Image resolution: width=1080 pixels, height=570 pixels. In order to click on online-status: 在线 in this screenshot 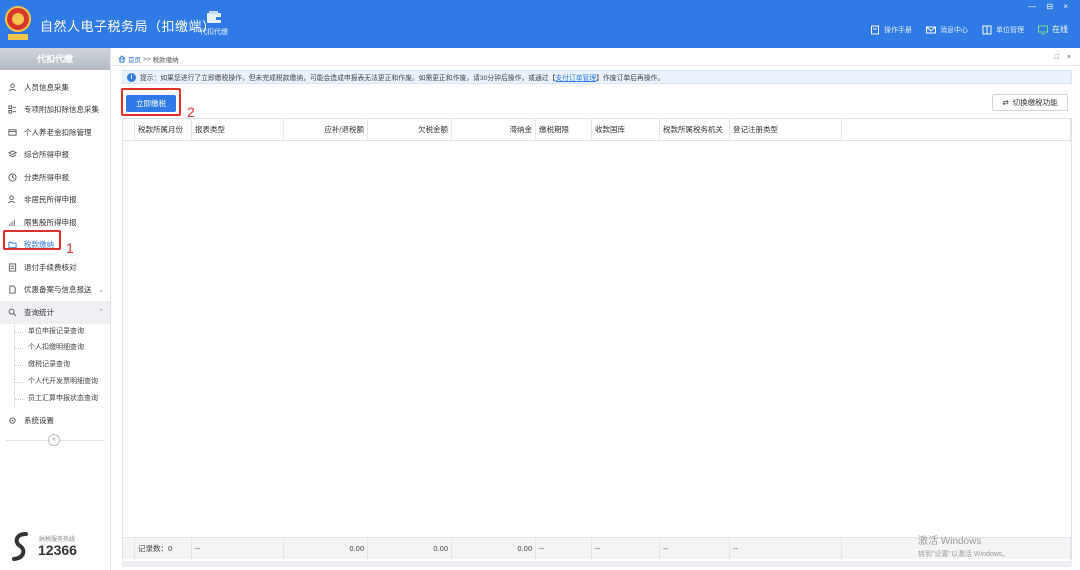, I will do `click(1053, 29)`.